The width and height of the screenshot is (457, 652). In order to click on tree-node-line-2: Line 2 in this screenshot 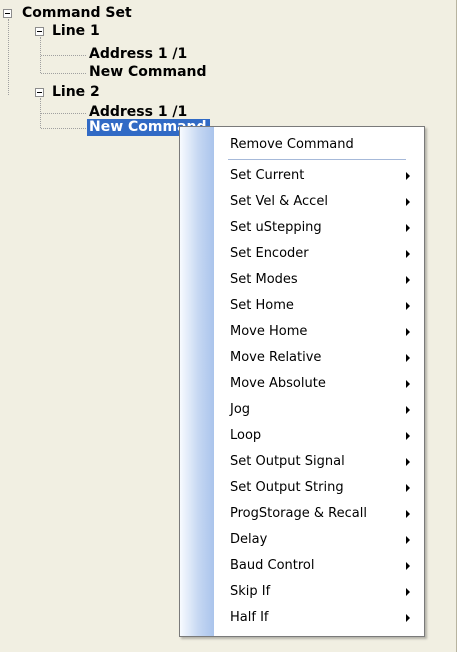, I will do `click(76, 92)`.